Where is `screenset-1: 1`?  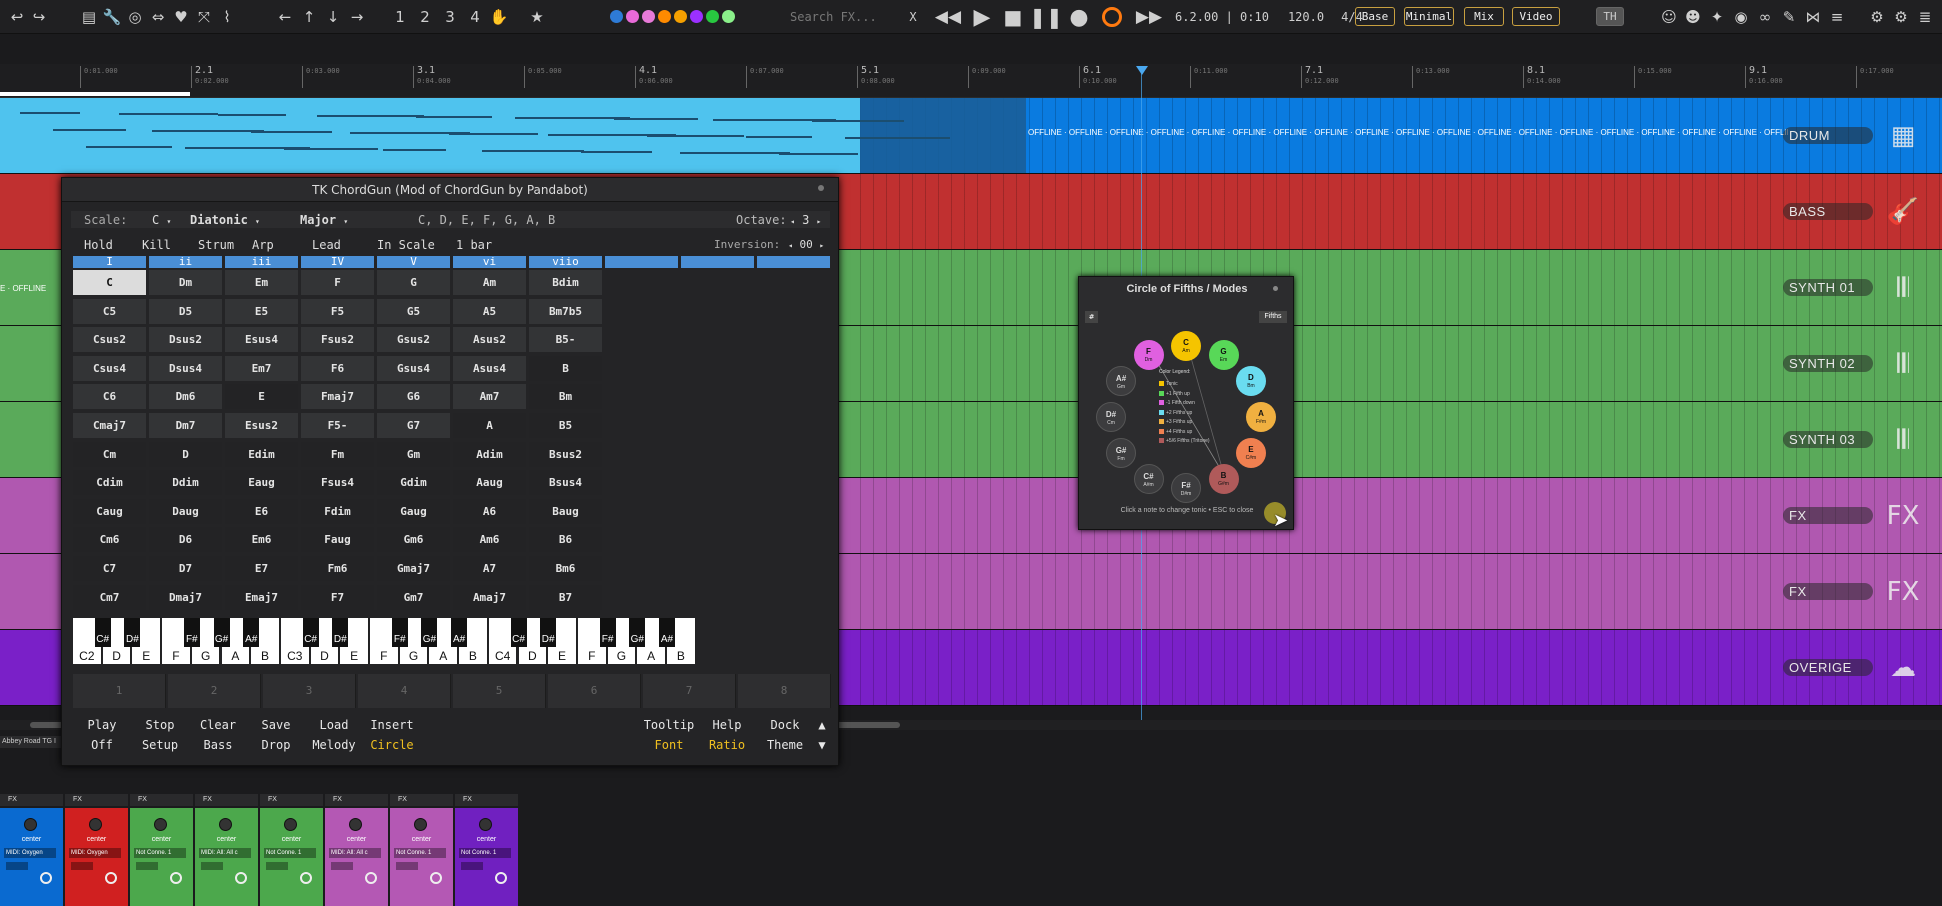
screenset-1: 1 is located at coordinates (400, 17).